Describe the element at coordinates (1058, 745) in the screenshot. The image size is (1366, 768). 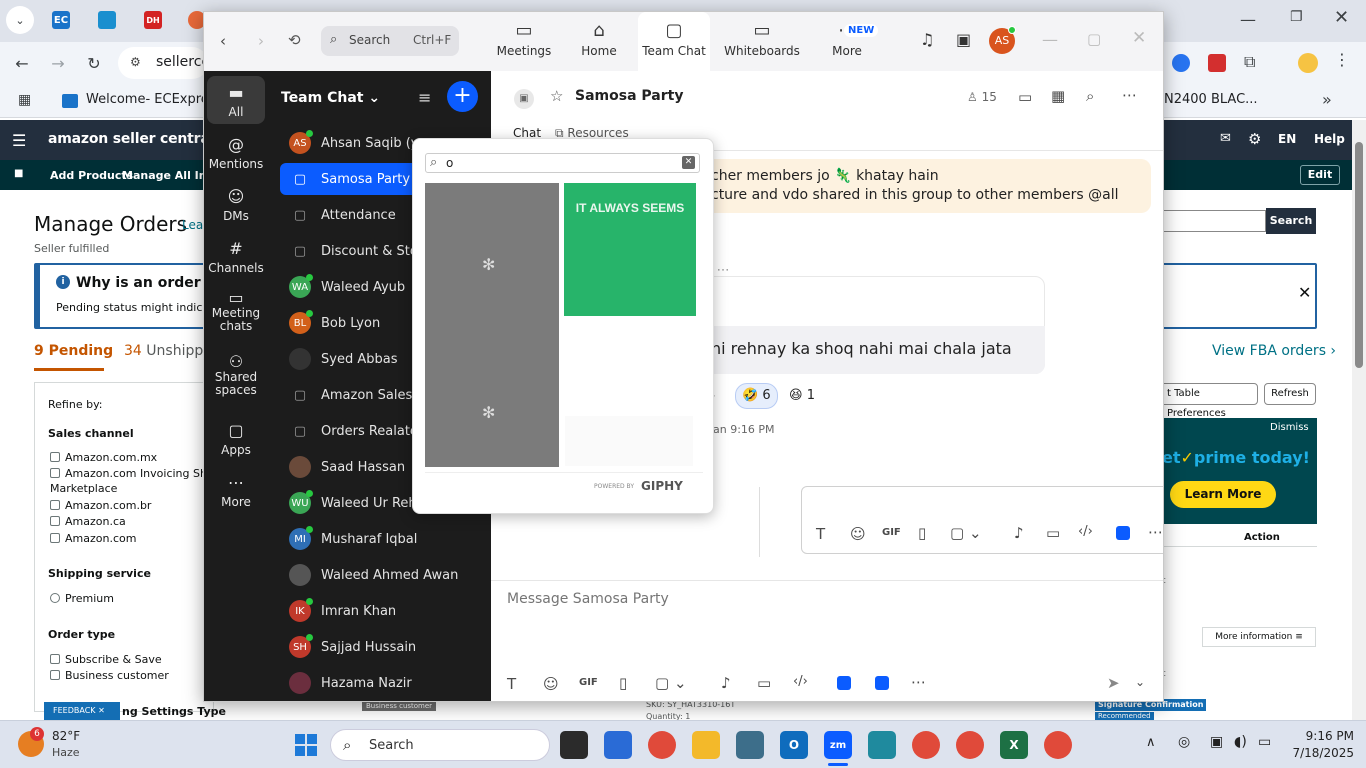
I see `chrome-profile-3-icon` at that location.